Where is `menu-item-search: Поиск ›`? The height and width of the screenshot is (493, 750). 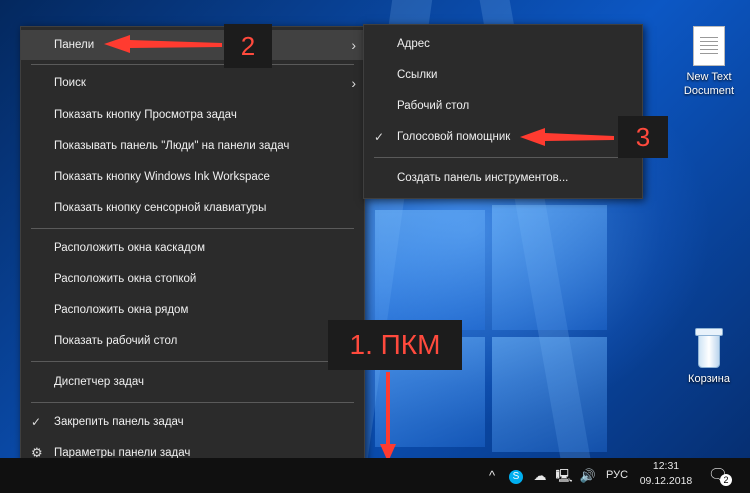
menu-item-search: Поиск › is located at coordinates (192, 83).